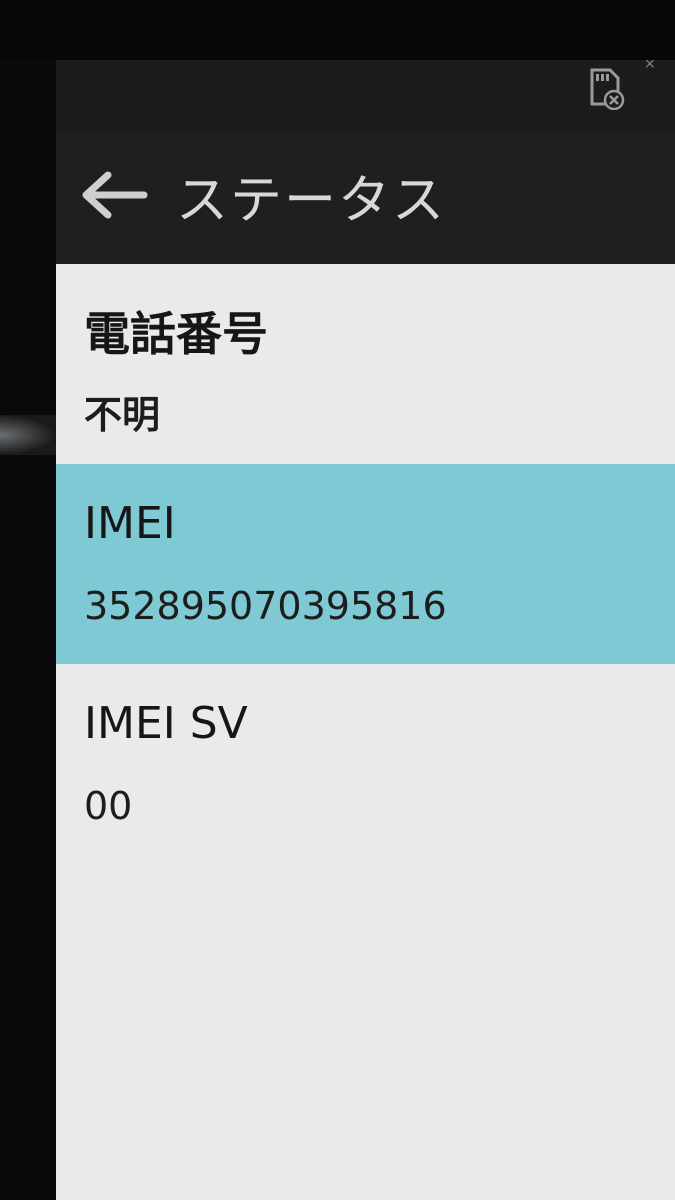 The width and height of the screenshot is (675, 1200). Describe the element at coordinates (265, 606) in the screenshot. I see `item-value: 352895070395816` at that location.